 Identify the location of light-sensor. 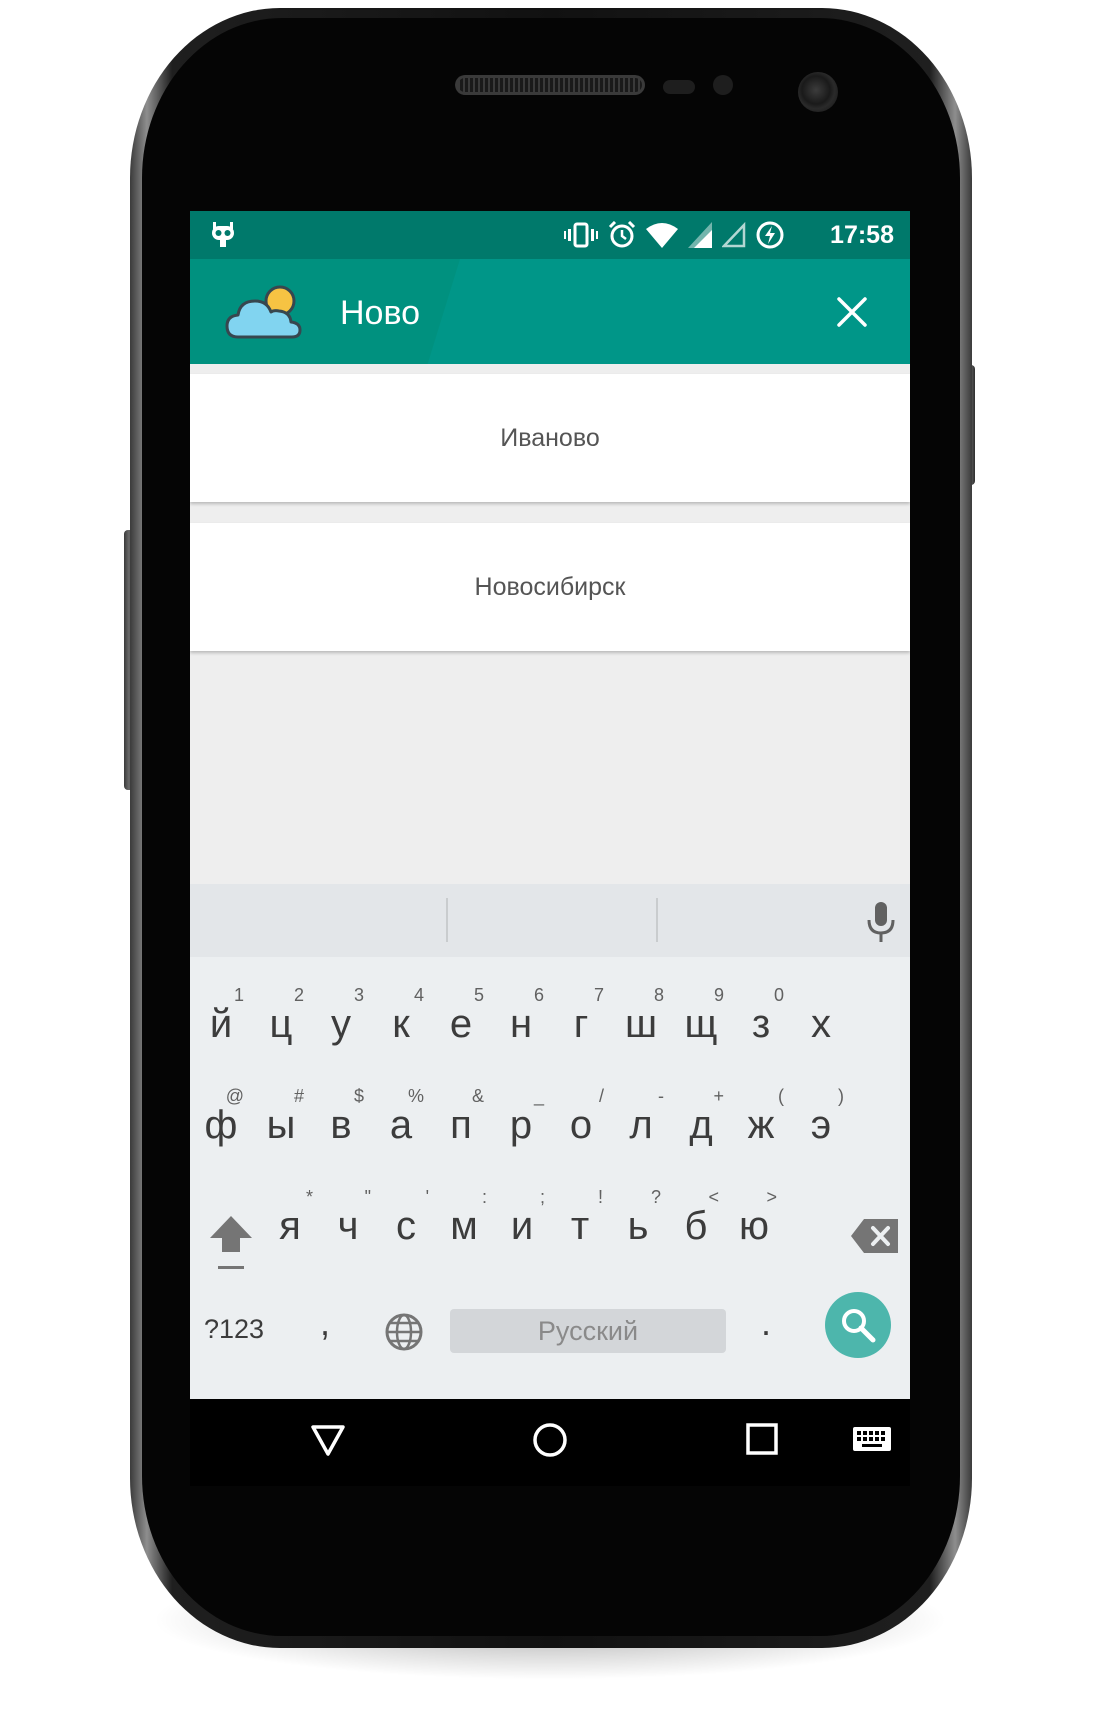
(723, 85).